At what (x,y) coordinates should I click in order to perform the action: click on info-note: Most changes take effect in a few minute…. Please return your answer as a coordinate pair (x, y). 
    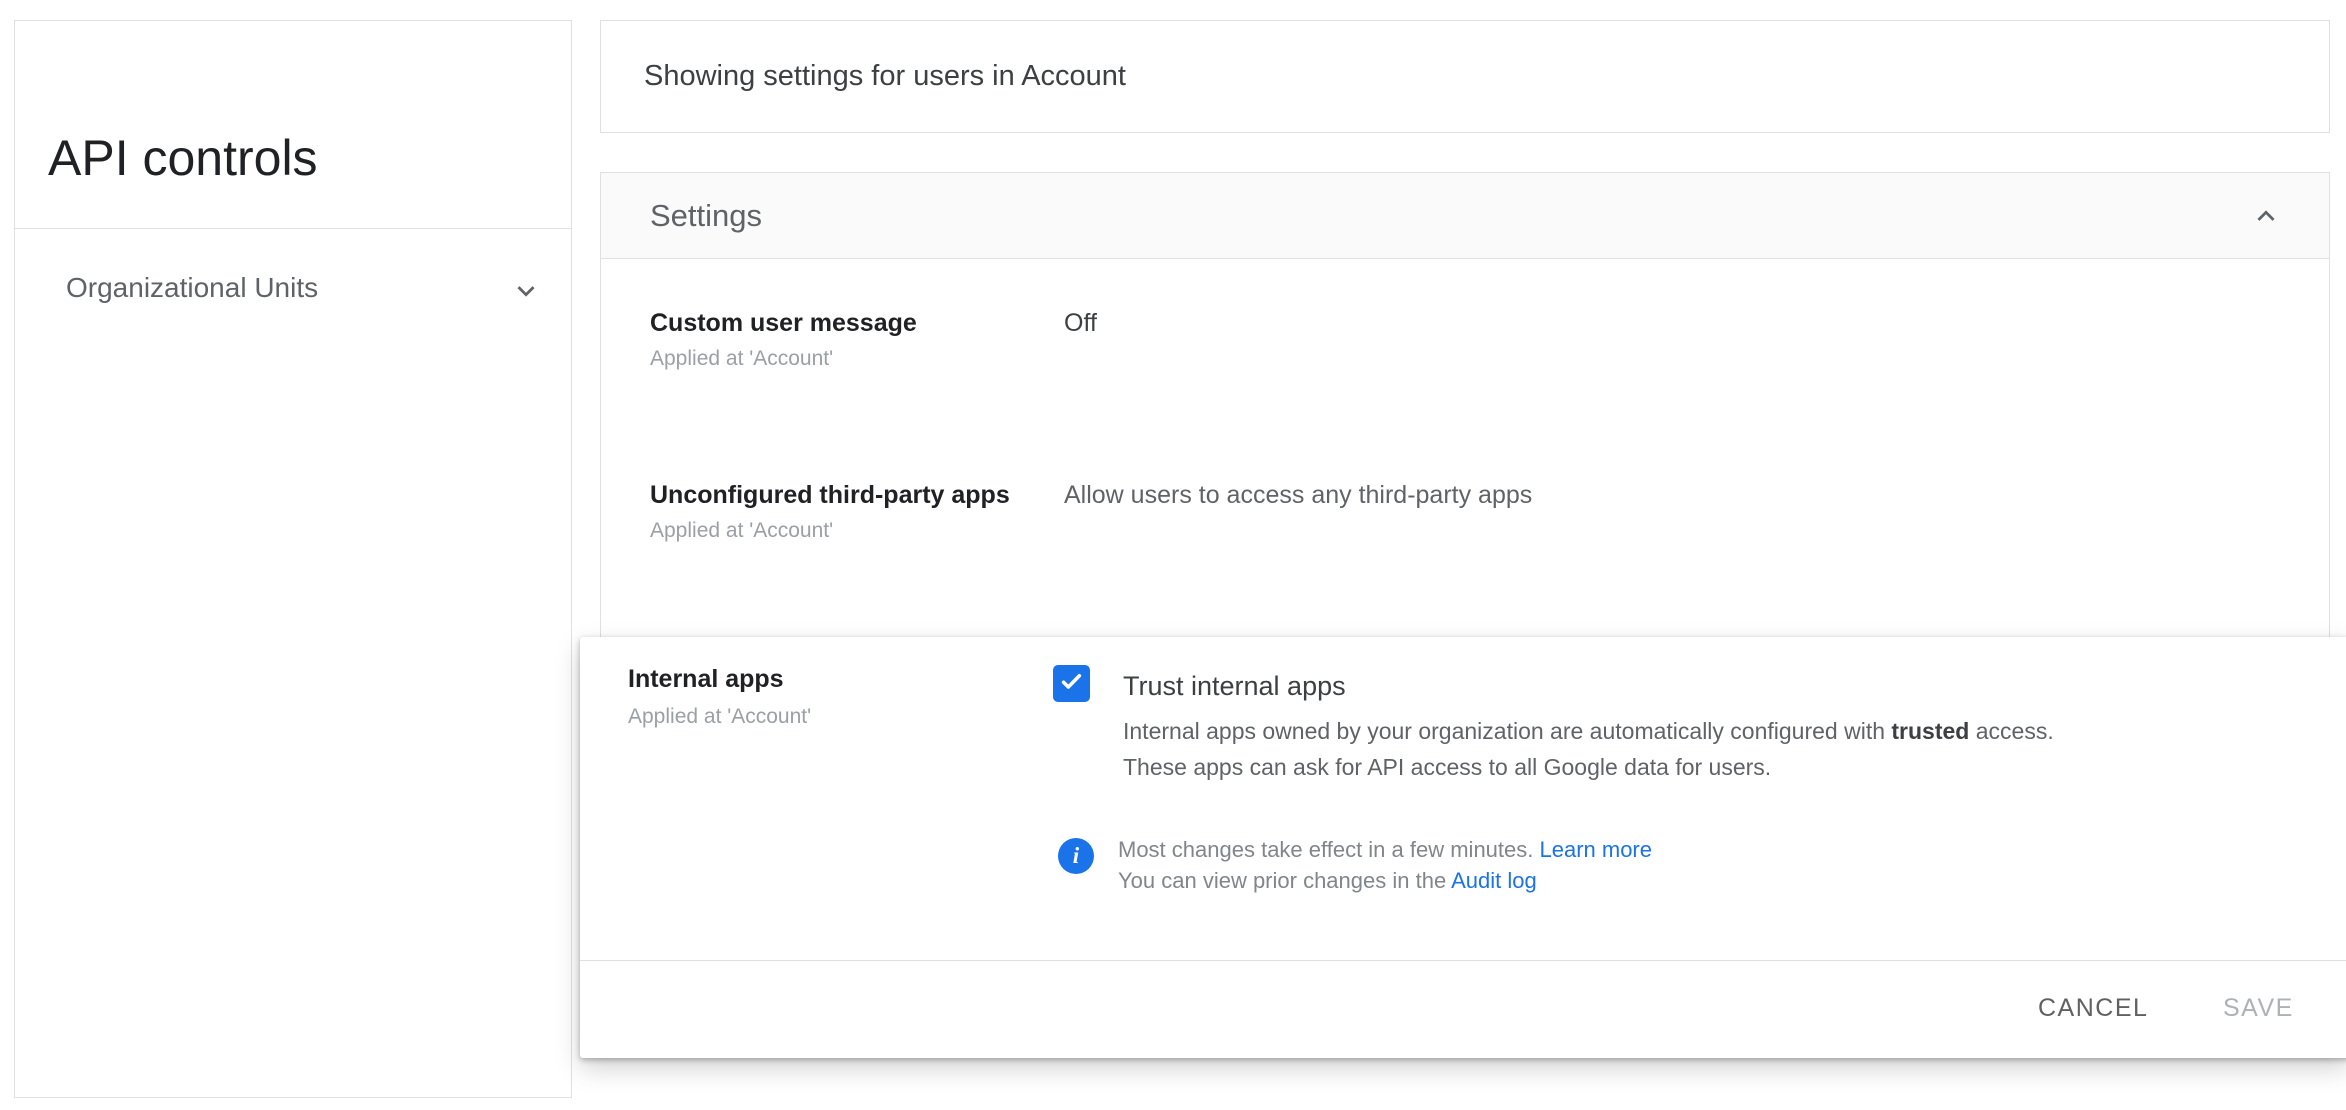
    Looking at the image, I should click on (1385, 865).